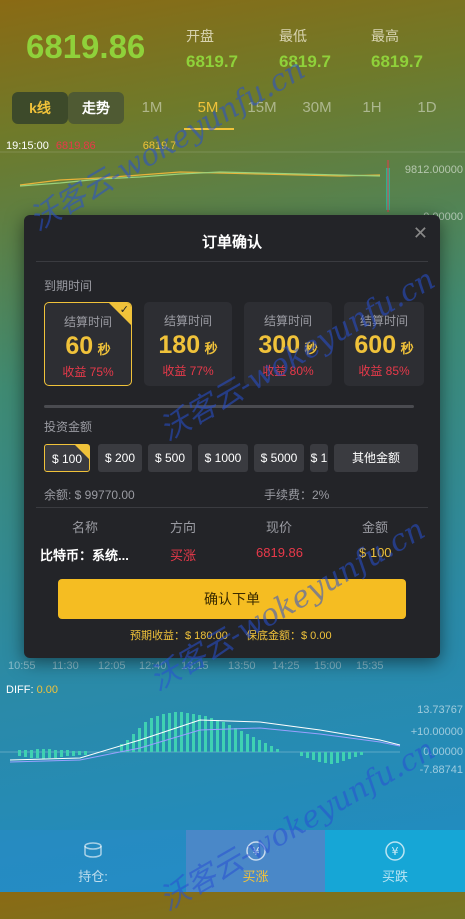 This screenshot has width=465, height=919. I want to click on buy-up-button: ¥ 买涨, so click(255, 861).